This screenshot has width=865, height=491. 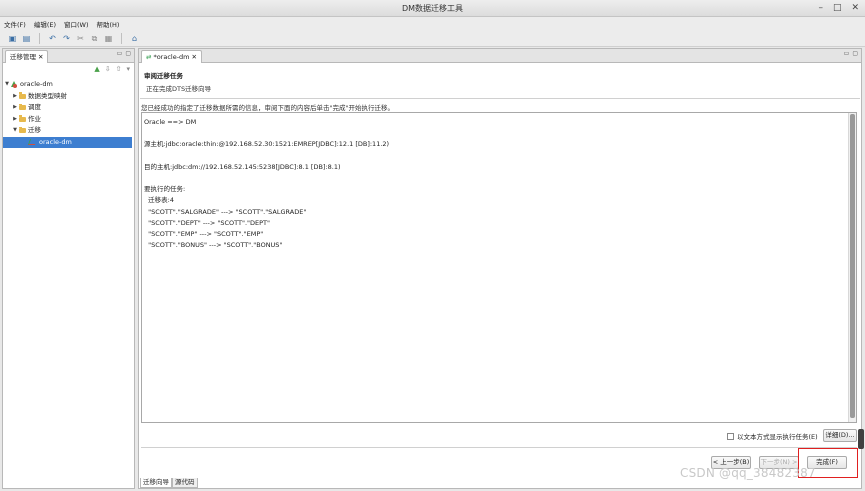 I want to click on show-as-text-checkbox, so click(x=730, y=436).